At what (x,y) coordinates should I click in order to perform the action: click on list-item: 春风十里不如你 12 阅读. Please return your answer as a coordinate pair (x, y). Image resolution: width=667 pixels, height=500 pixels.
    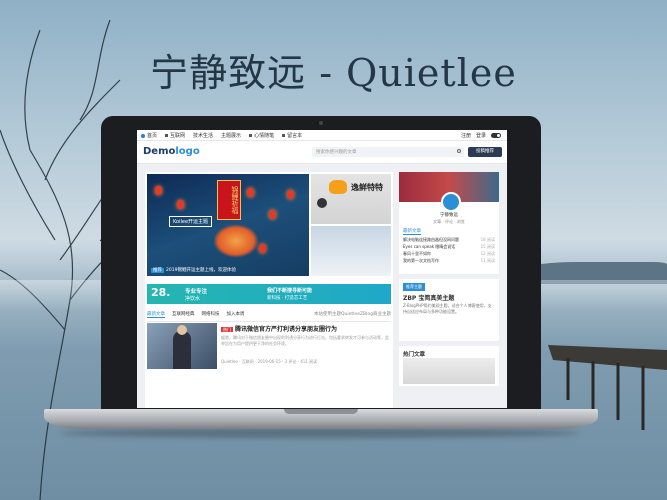
    Looking at the image, I should click on (449, 253).